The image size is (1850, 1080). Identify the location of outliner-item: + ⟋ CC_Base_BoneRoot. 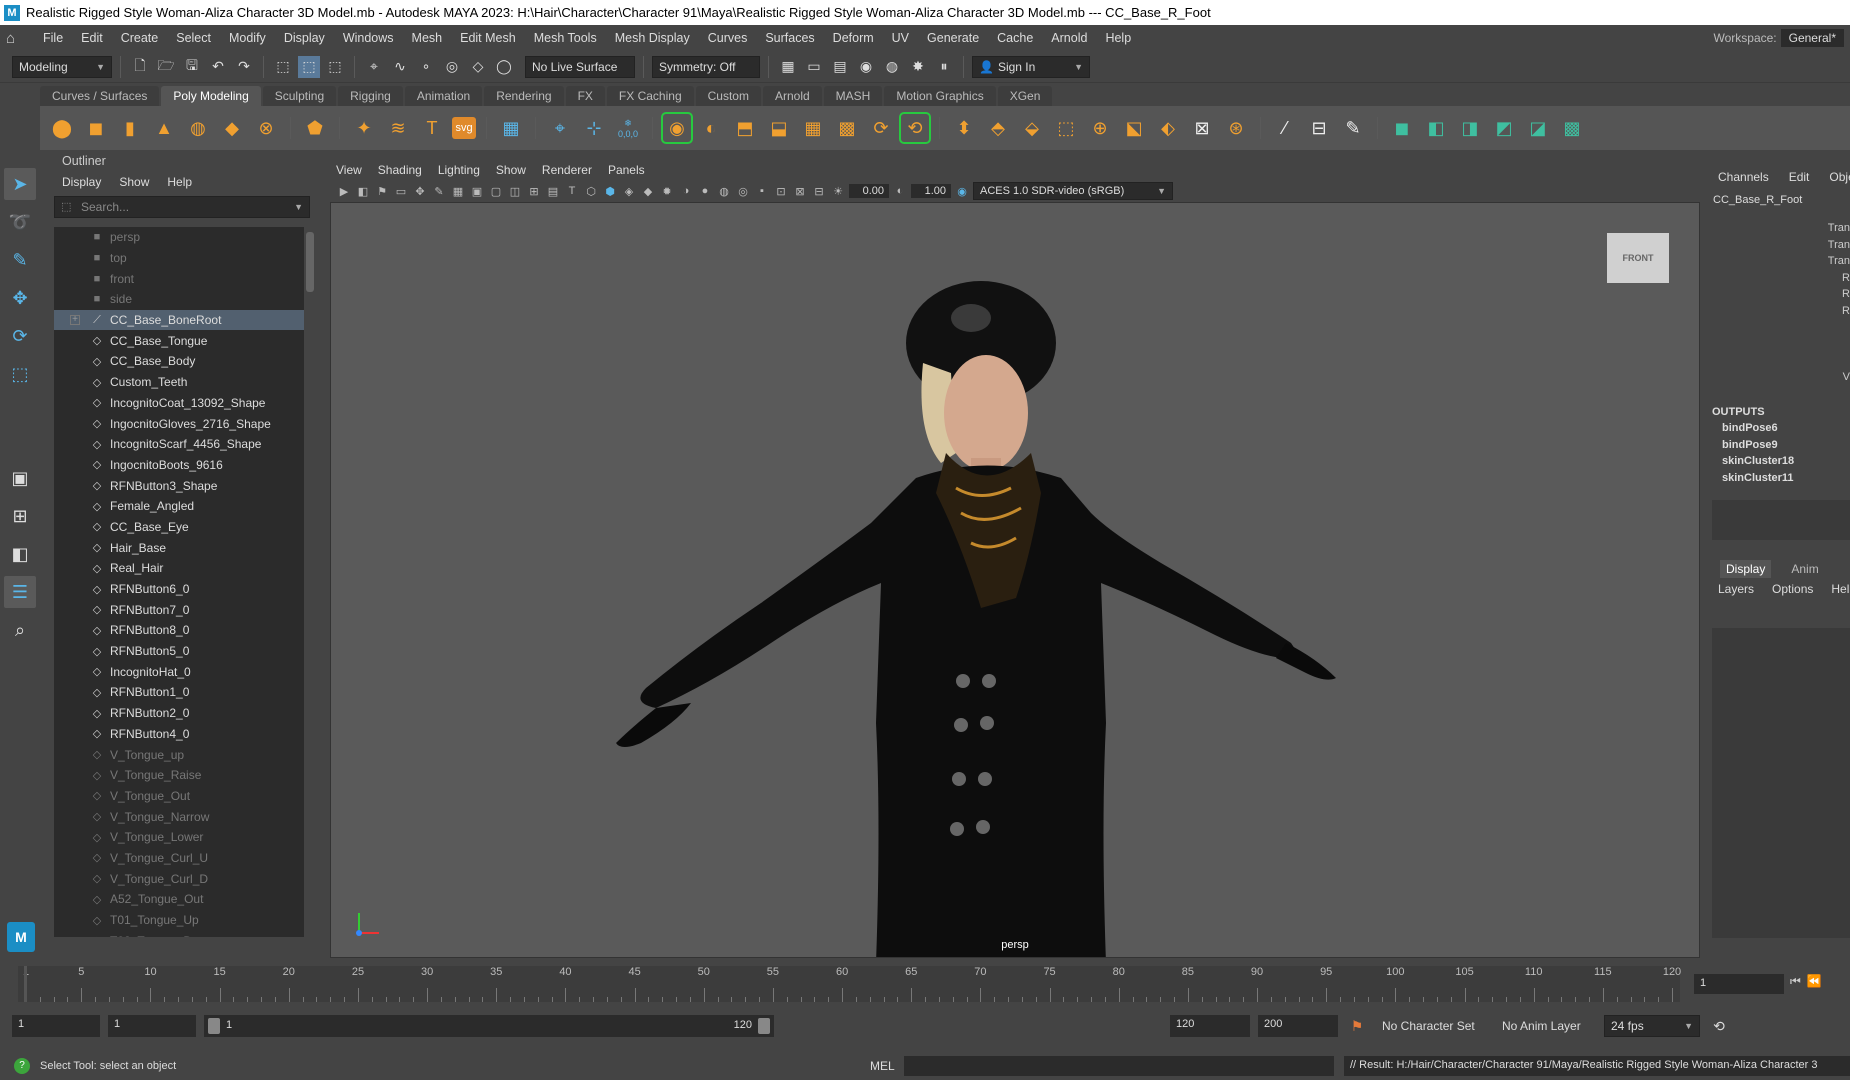
(179, 320).